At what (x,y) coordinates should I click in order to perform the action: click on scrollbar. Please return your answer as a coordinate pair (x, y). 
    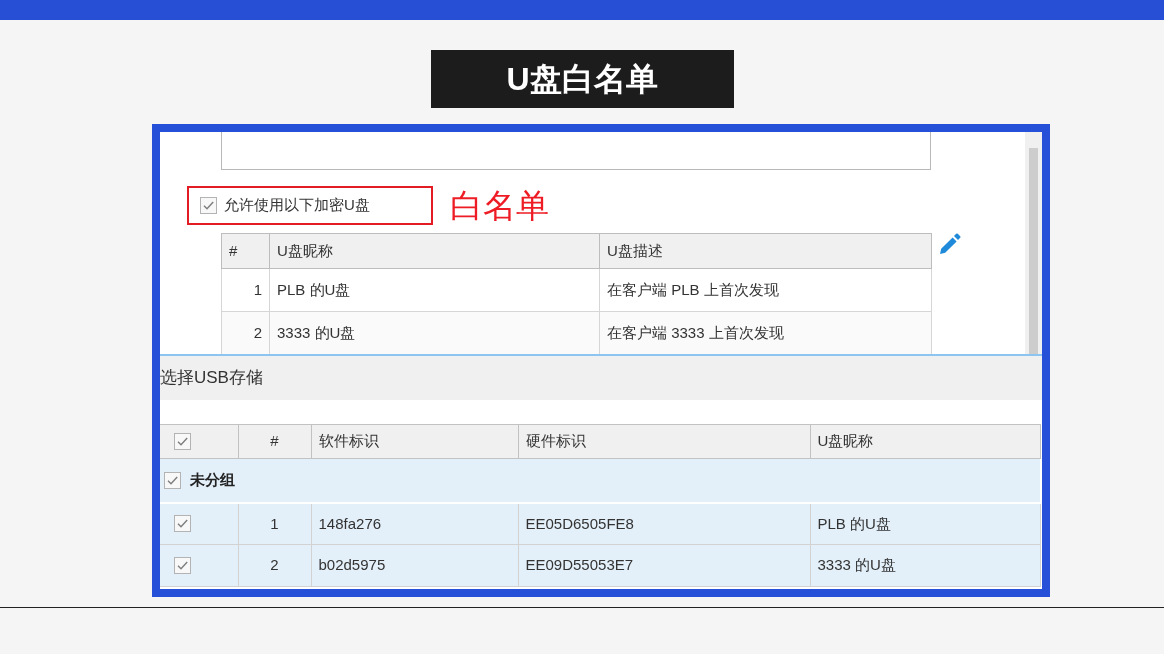
    Looking at the image, I should click on (1033, 243).